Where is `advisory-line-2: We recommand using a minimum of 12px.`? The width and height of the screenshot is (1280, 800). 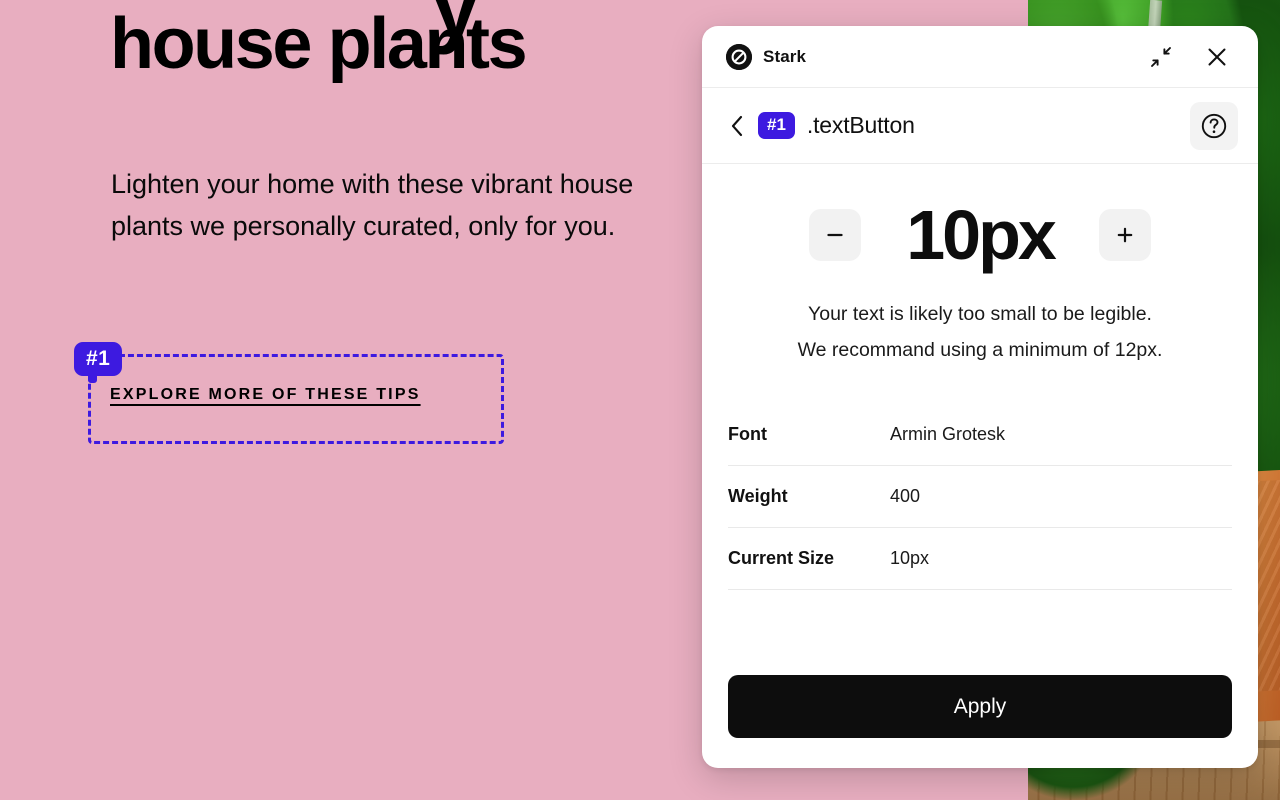
advisory-line-2: We recommand using a minimum of 12px. is located at coordinates (980, 350).